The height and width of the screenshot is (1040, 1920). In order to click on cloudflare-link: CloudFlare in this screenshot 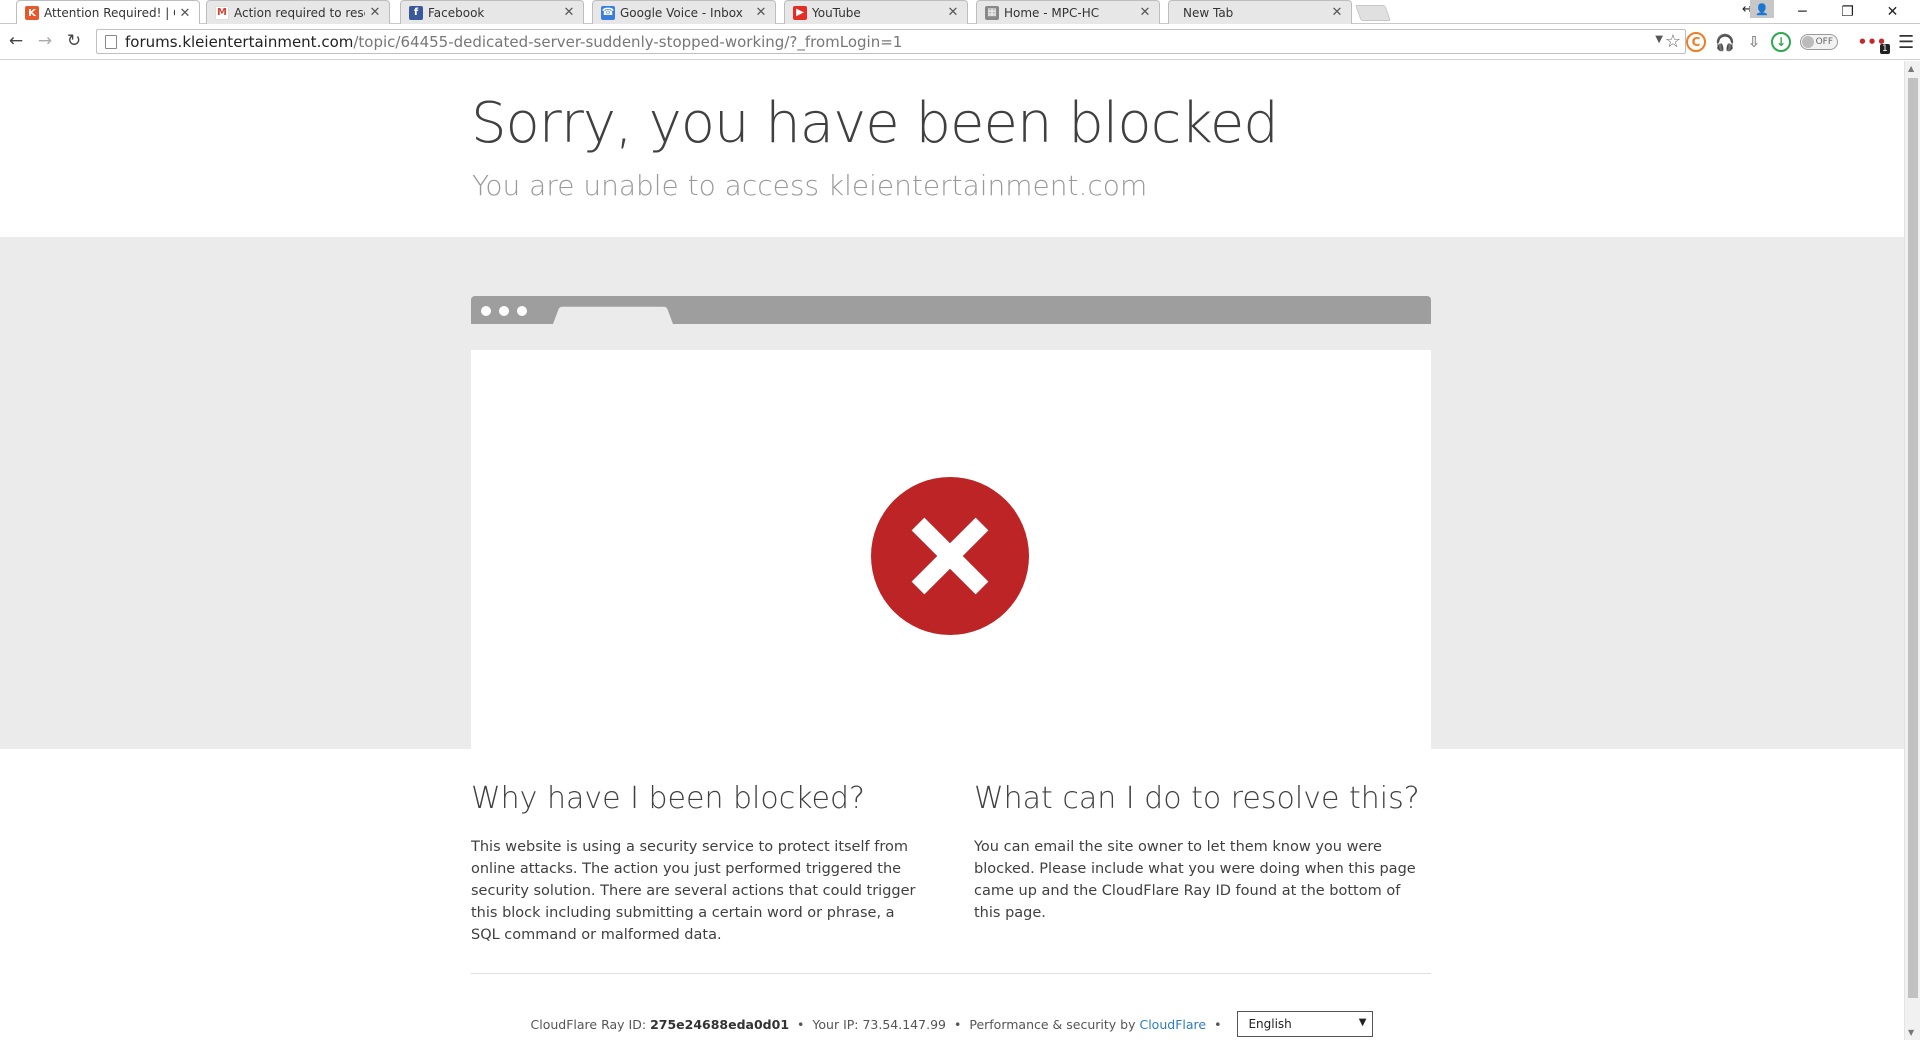, I will do `click(1172, 1024)`.